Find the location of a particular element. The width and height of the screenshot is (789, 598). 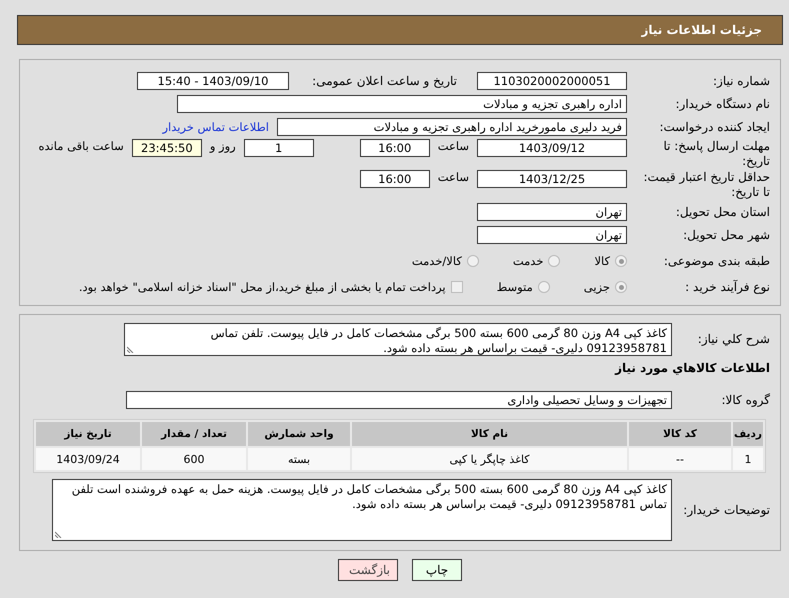

column-header: کد کالا is located at coordinates (680, 434).